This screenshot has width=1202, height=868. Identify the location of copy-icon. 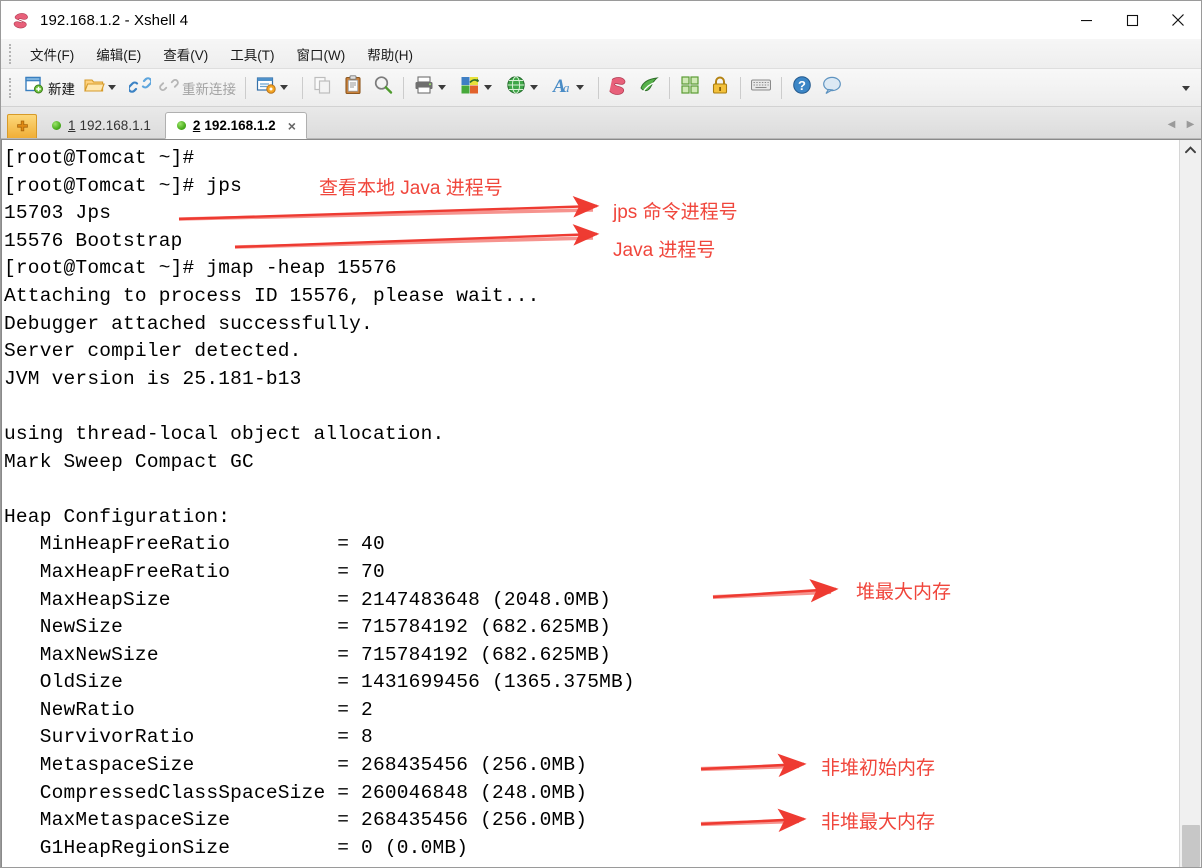
(323, 87).